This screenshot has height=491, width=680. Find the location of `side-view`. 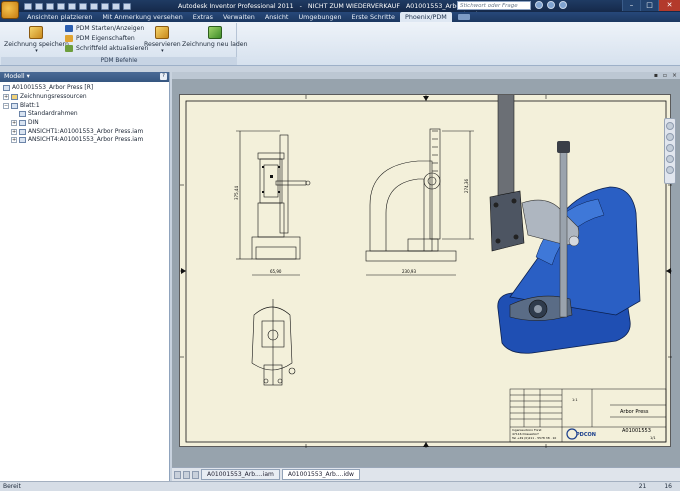

side-view is located at coordinates (419, 202).